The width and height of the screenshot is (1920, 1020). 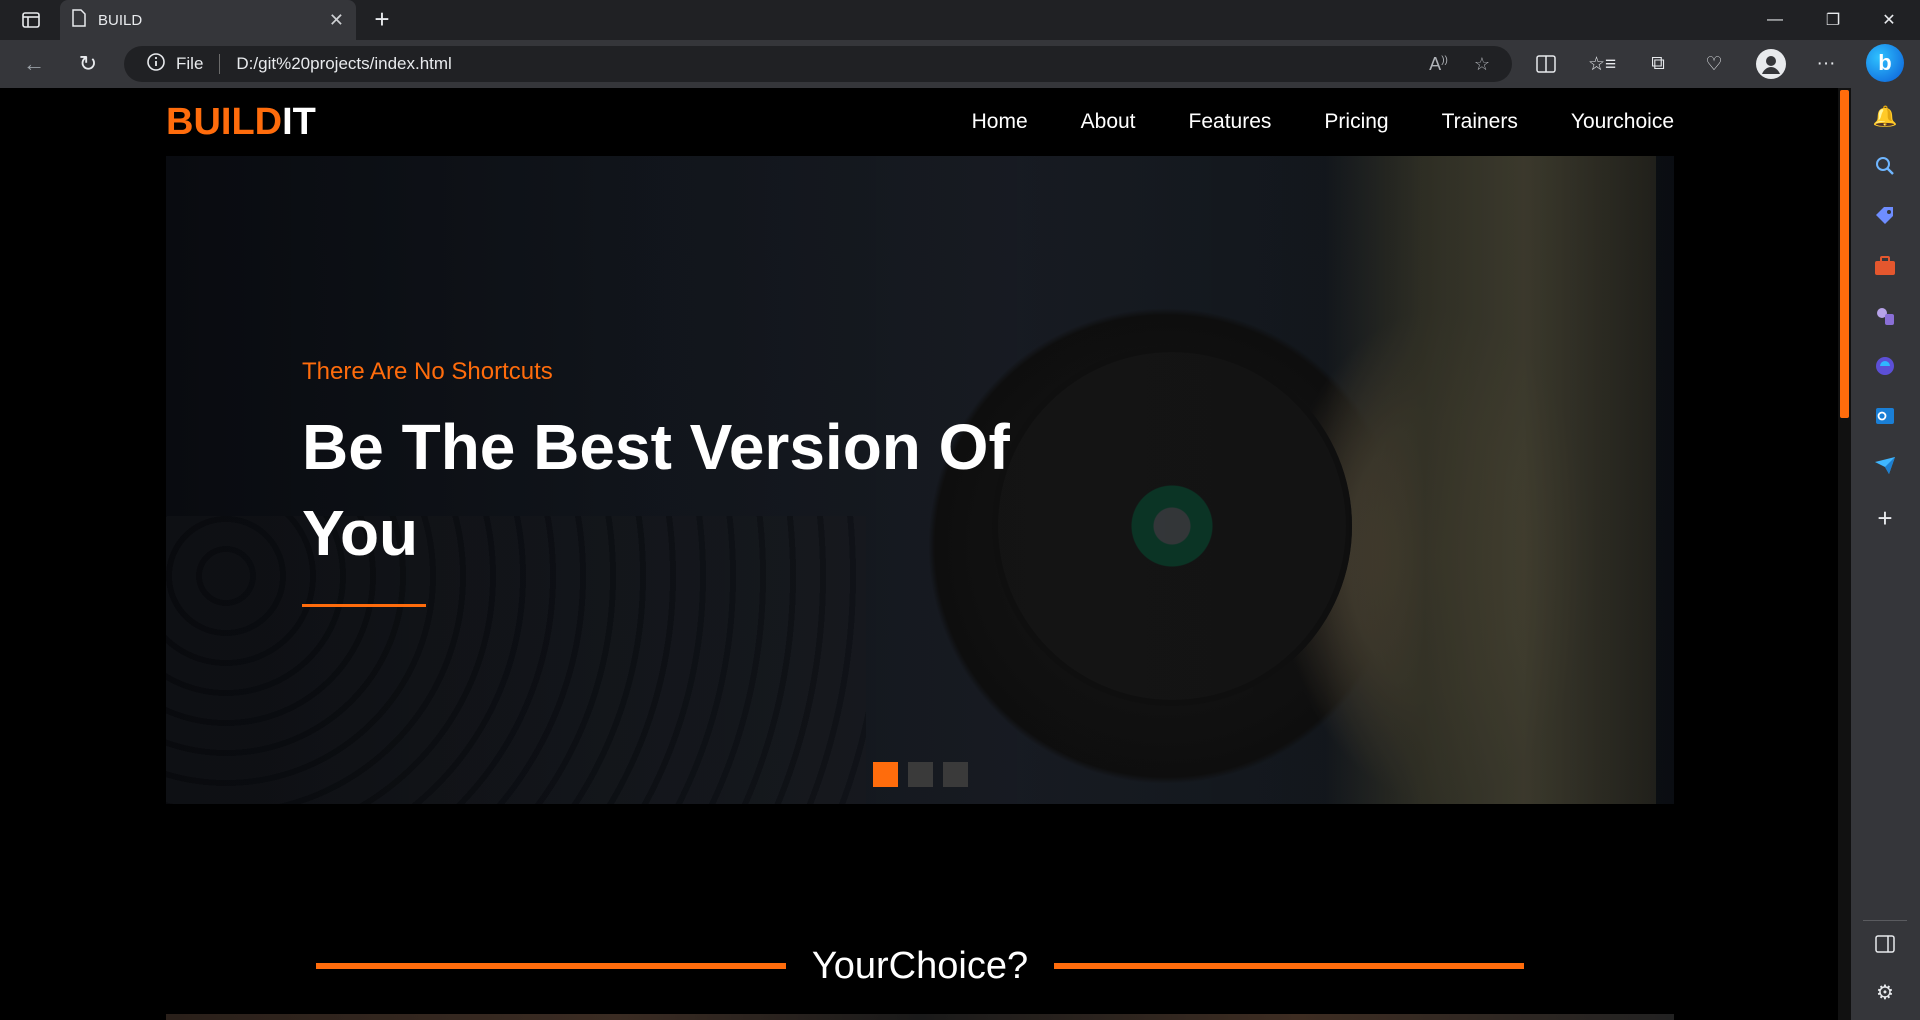 What do you see at coordinates (1885, 266) in the screenshot?
I see `tools-briefcase-icon` at bounding box center [1885, 266].